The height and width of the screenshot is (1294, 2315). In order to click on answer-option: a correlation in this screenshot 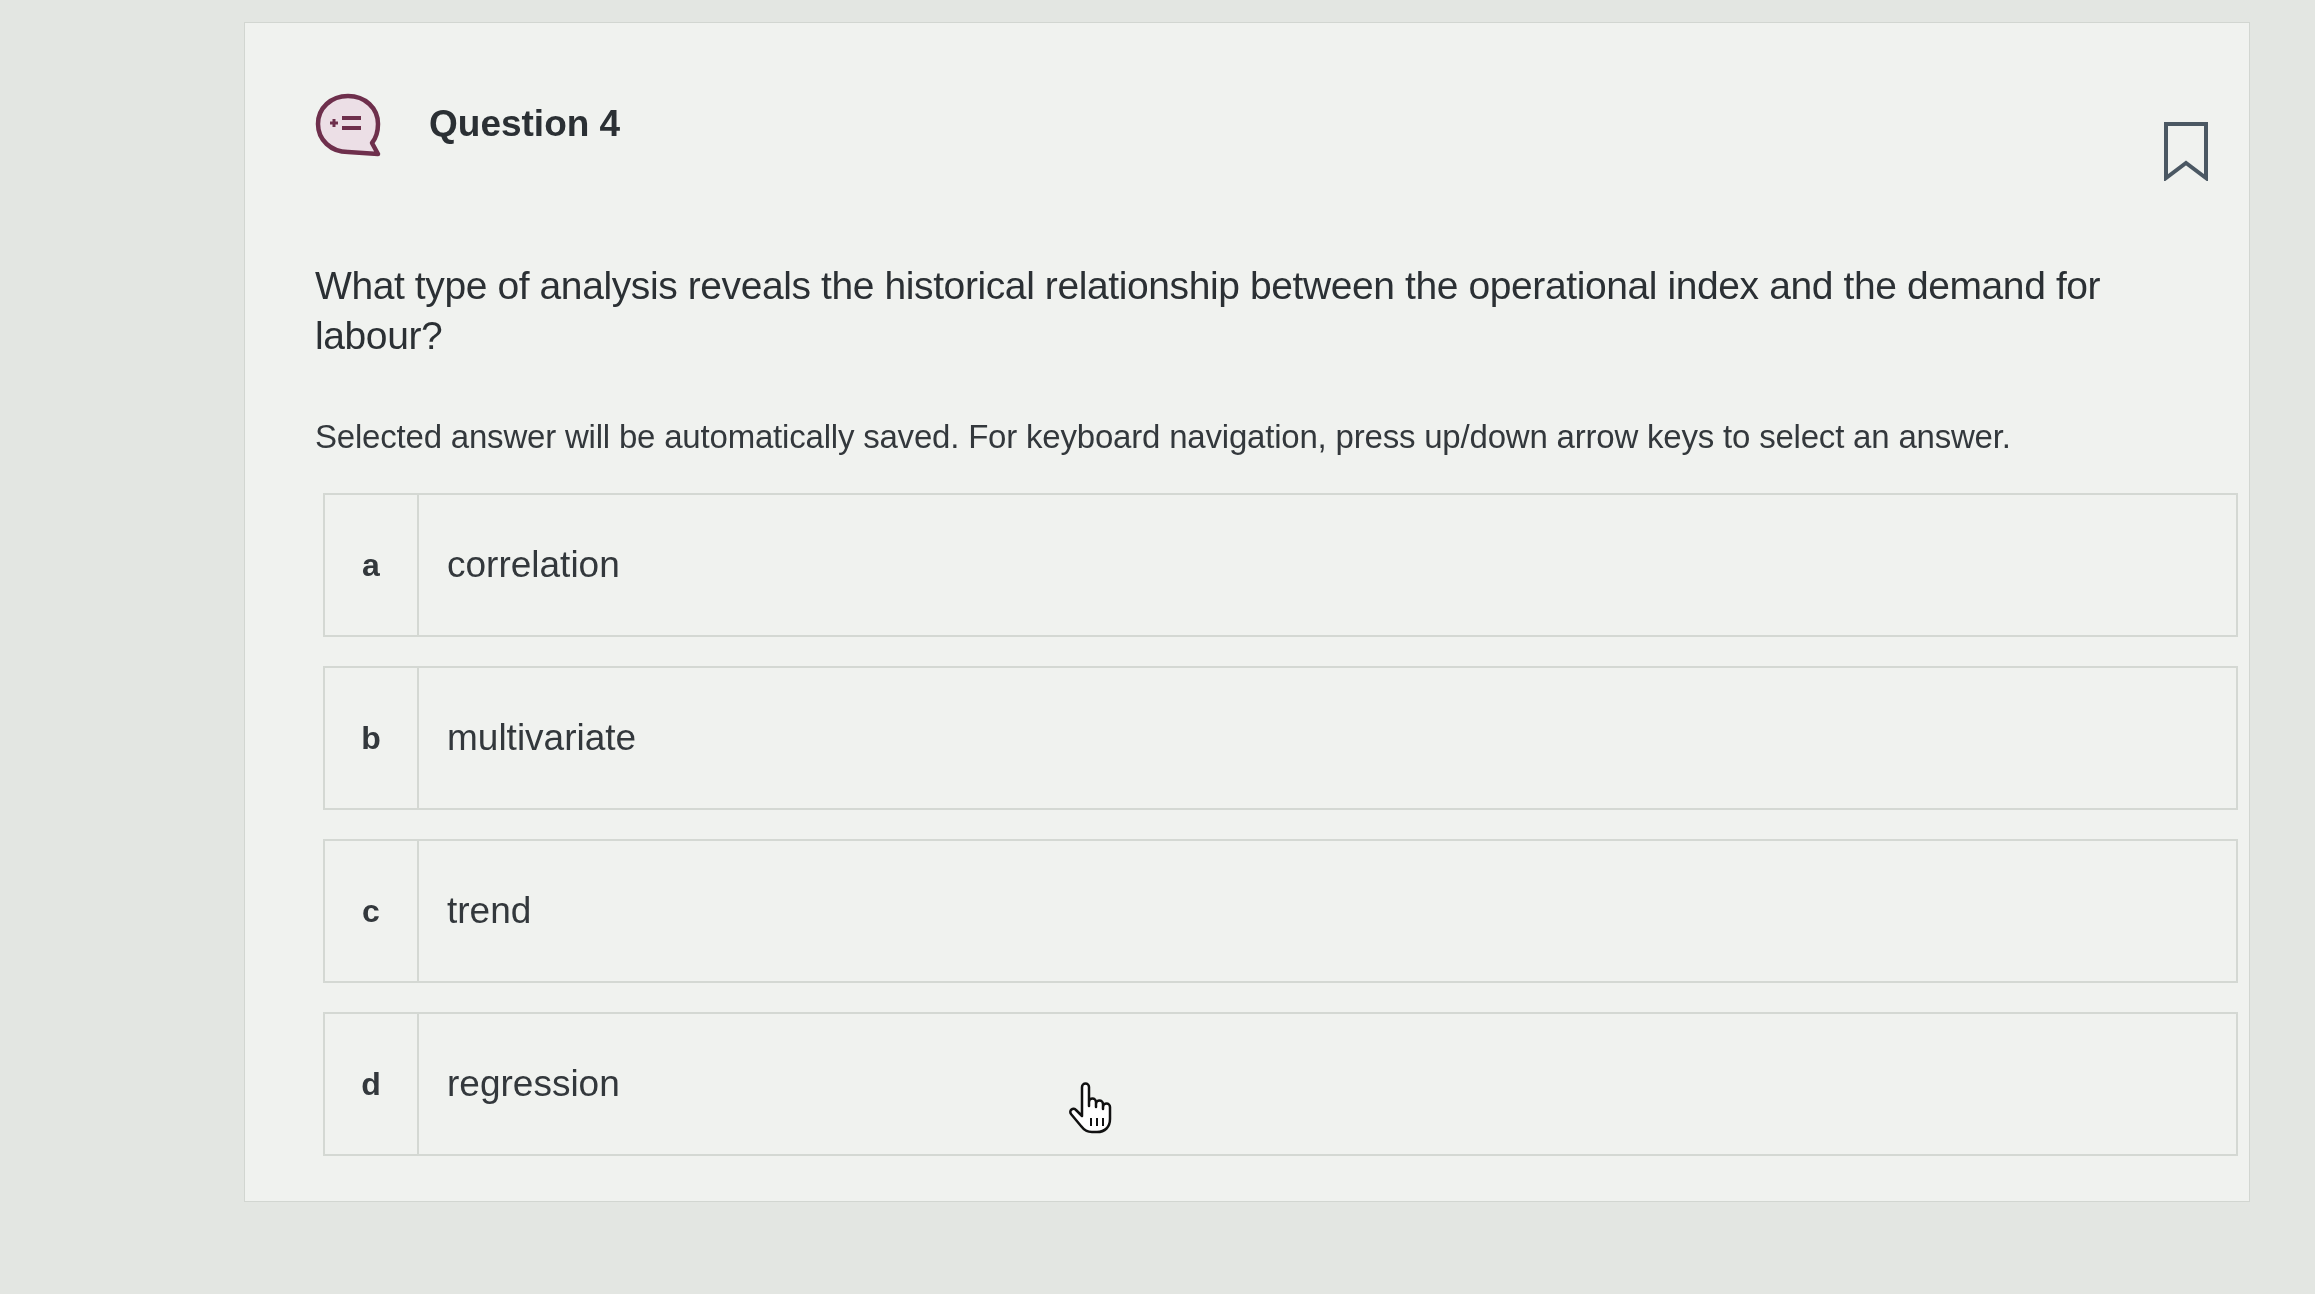, I will do `click(1280, 565)`.